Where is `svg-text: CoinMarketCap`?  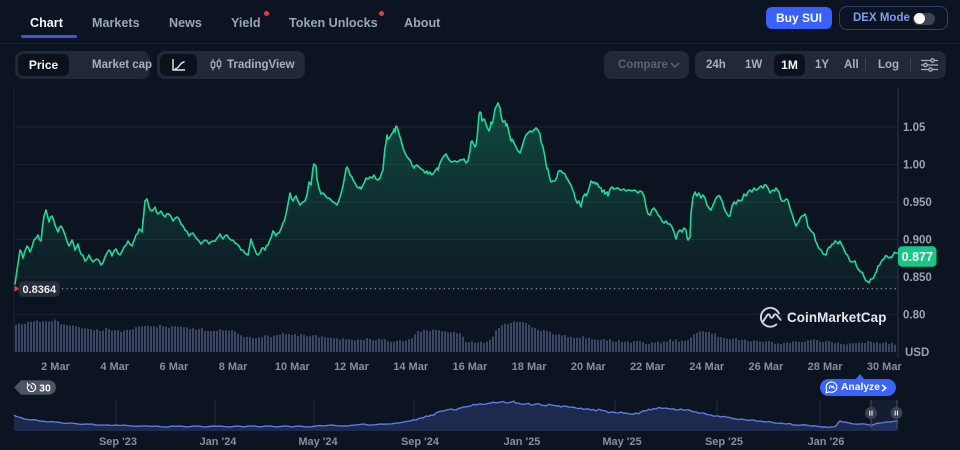
svg-text: CoinMarketCap is located at coordinates (837, 317).